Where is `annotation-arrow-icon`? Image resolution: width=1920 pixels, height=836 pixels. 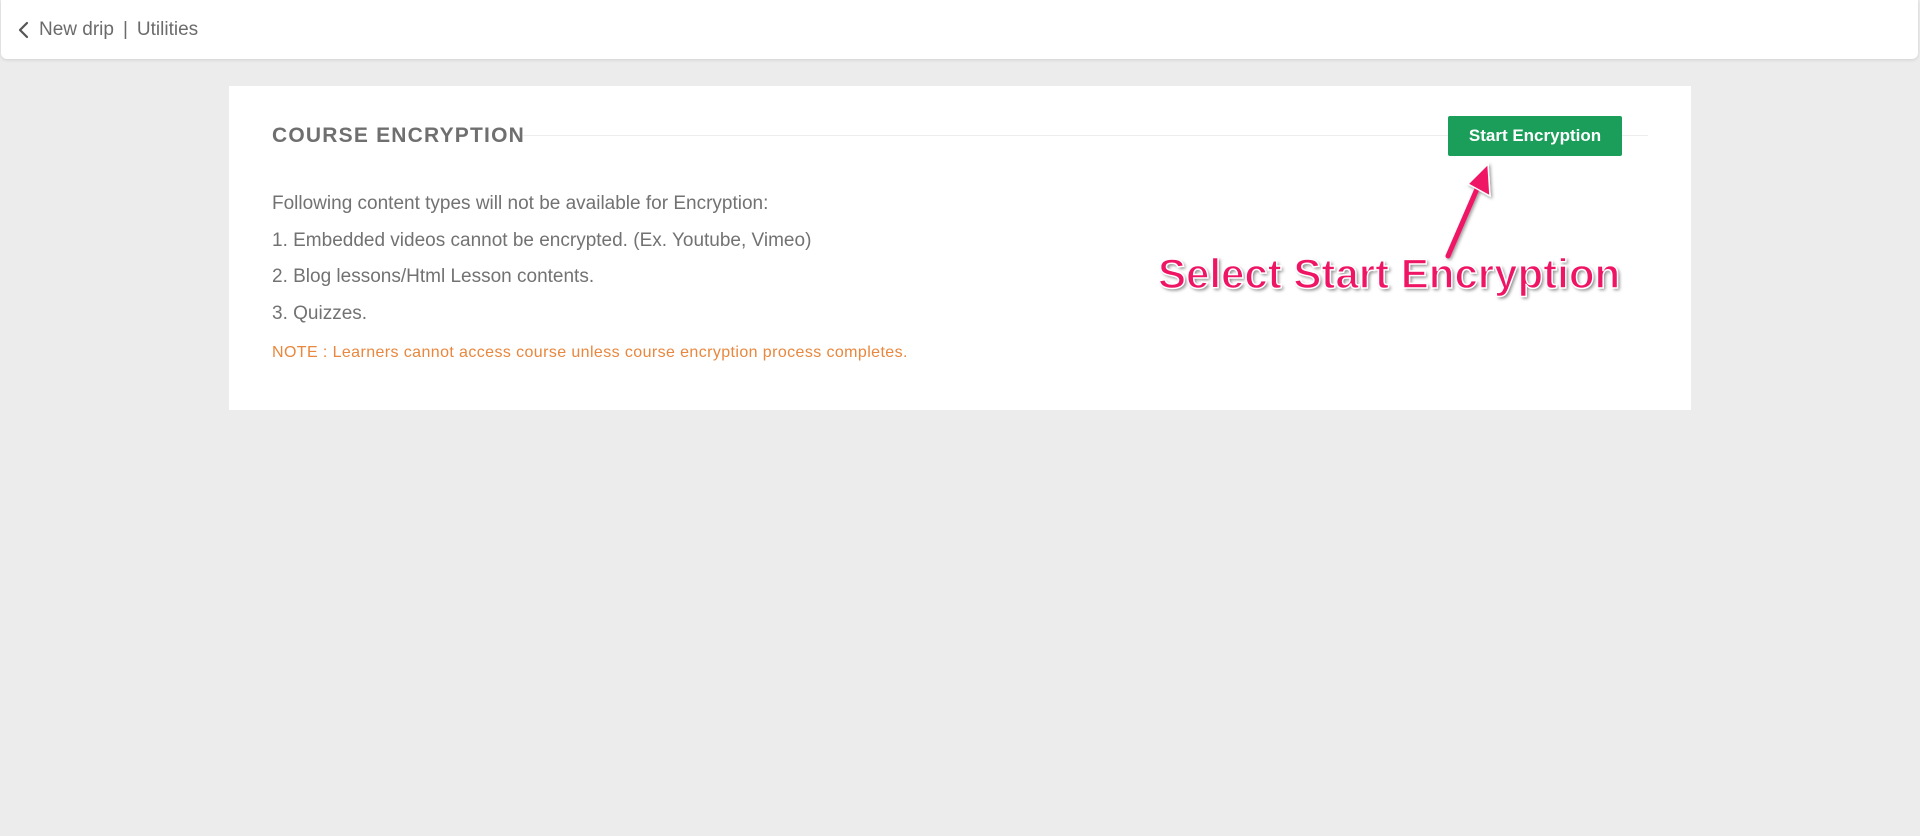
annotation-arrow-icon is located at coordinates (1468, 210).